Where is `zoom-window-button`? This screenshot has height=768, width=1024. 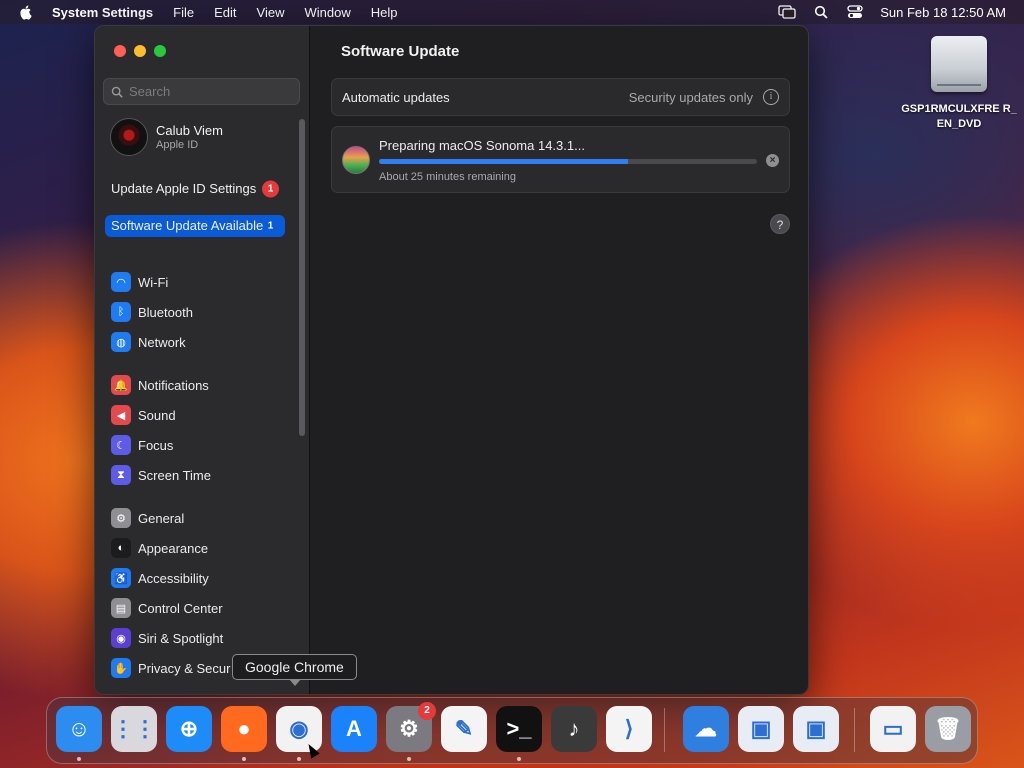 zoom-window-button is located at coordinates (160, 51).